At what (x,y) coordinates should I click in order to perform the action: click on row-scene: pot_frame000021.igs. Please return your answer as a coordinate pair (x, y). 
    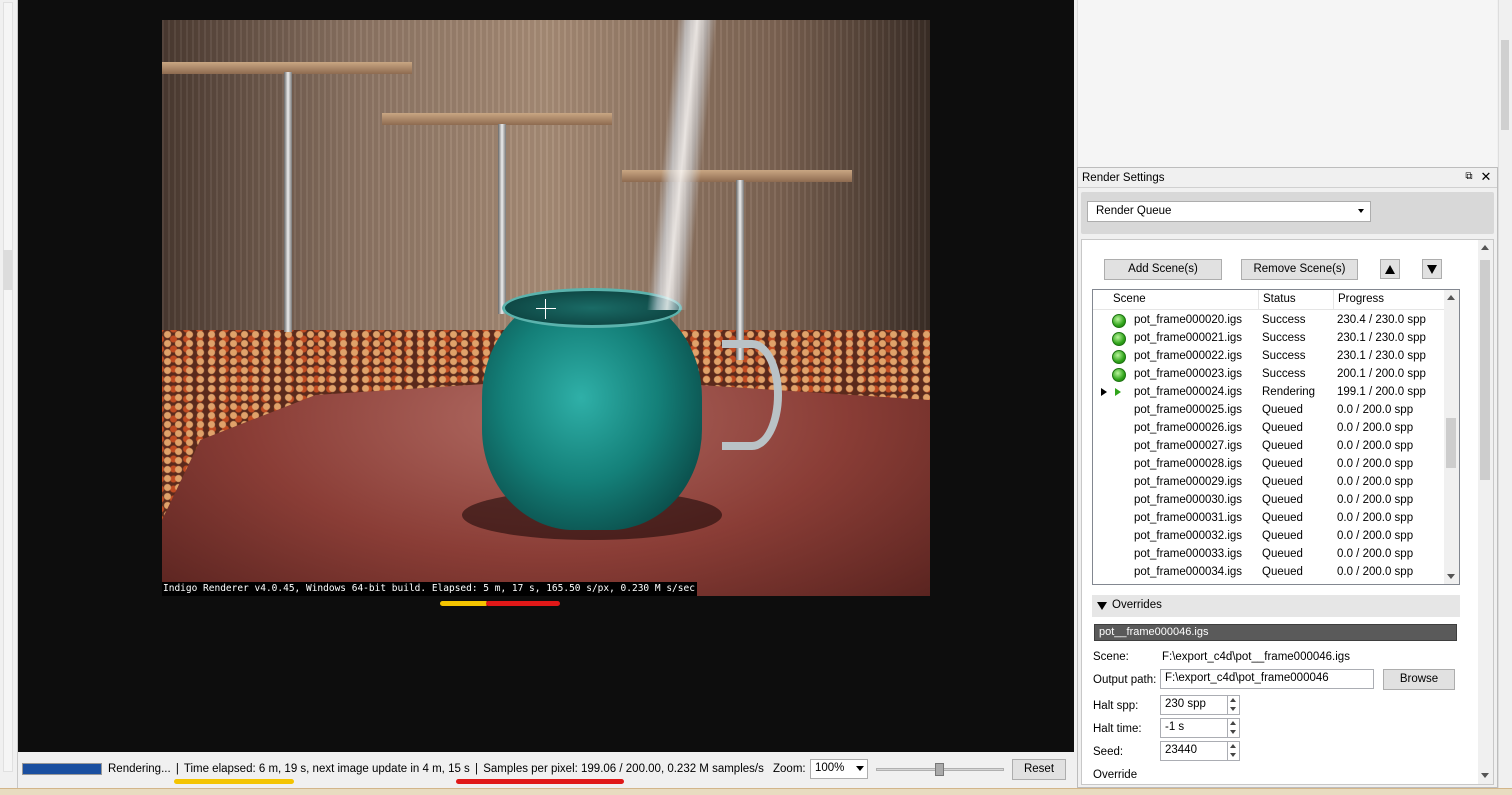
    Looking at the image, I should click on (1188, 338).